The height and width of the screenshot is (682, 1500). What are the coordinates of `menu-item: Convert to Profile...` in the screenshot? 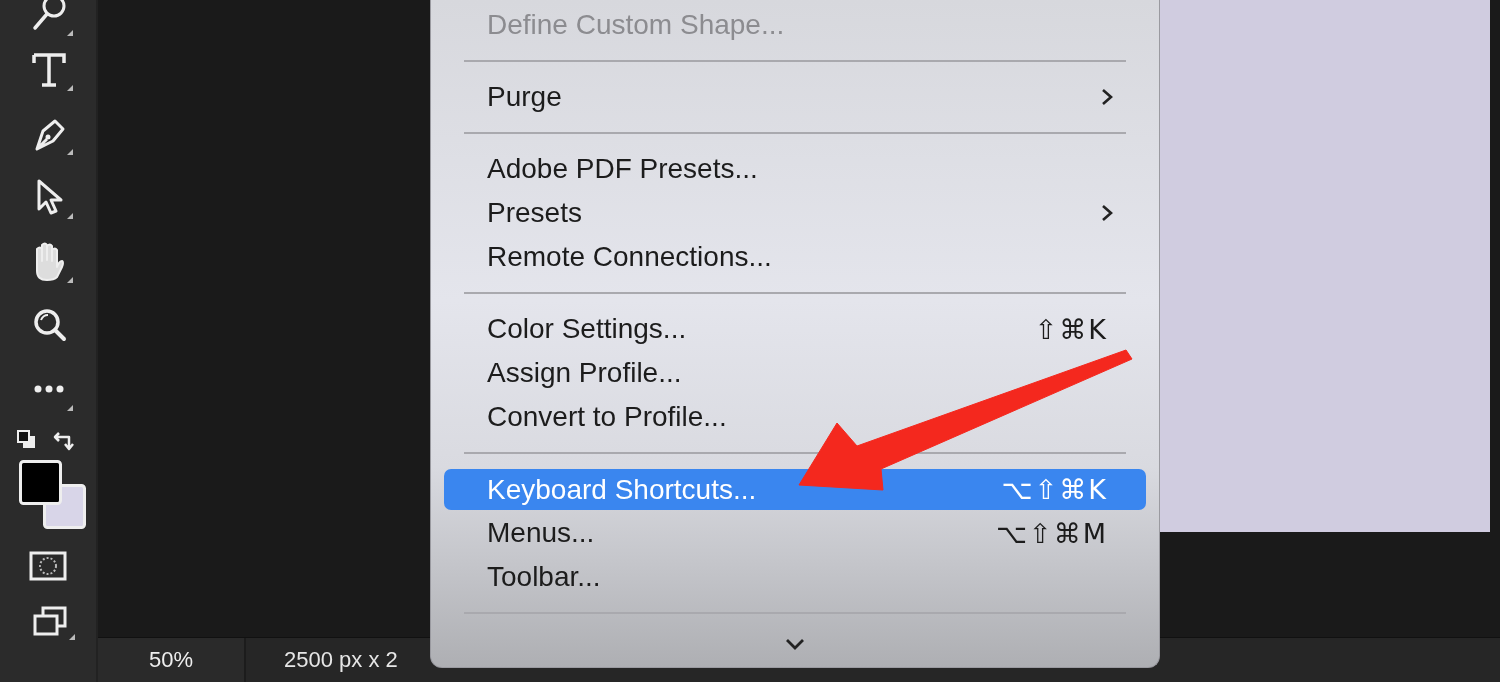 It's located at (795, 417).